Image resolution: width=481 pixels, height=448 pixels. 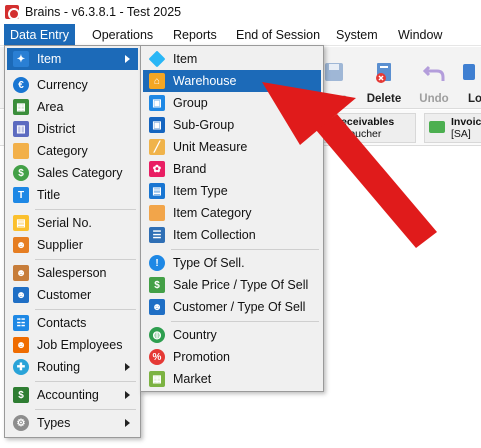 I want to click on menu-item-label: Item, so click(x=49, y=59).